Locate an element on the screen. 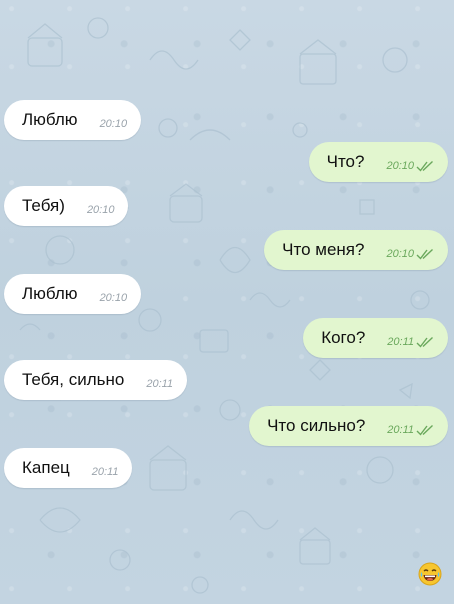 The height and width of the screenshot is (604, 454). message-bubble-outgoing: Кого? 20:11 is located at coordinates (375, 338).